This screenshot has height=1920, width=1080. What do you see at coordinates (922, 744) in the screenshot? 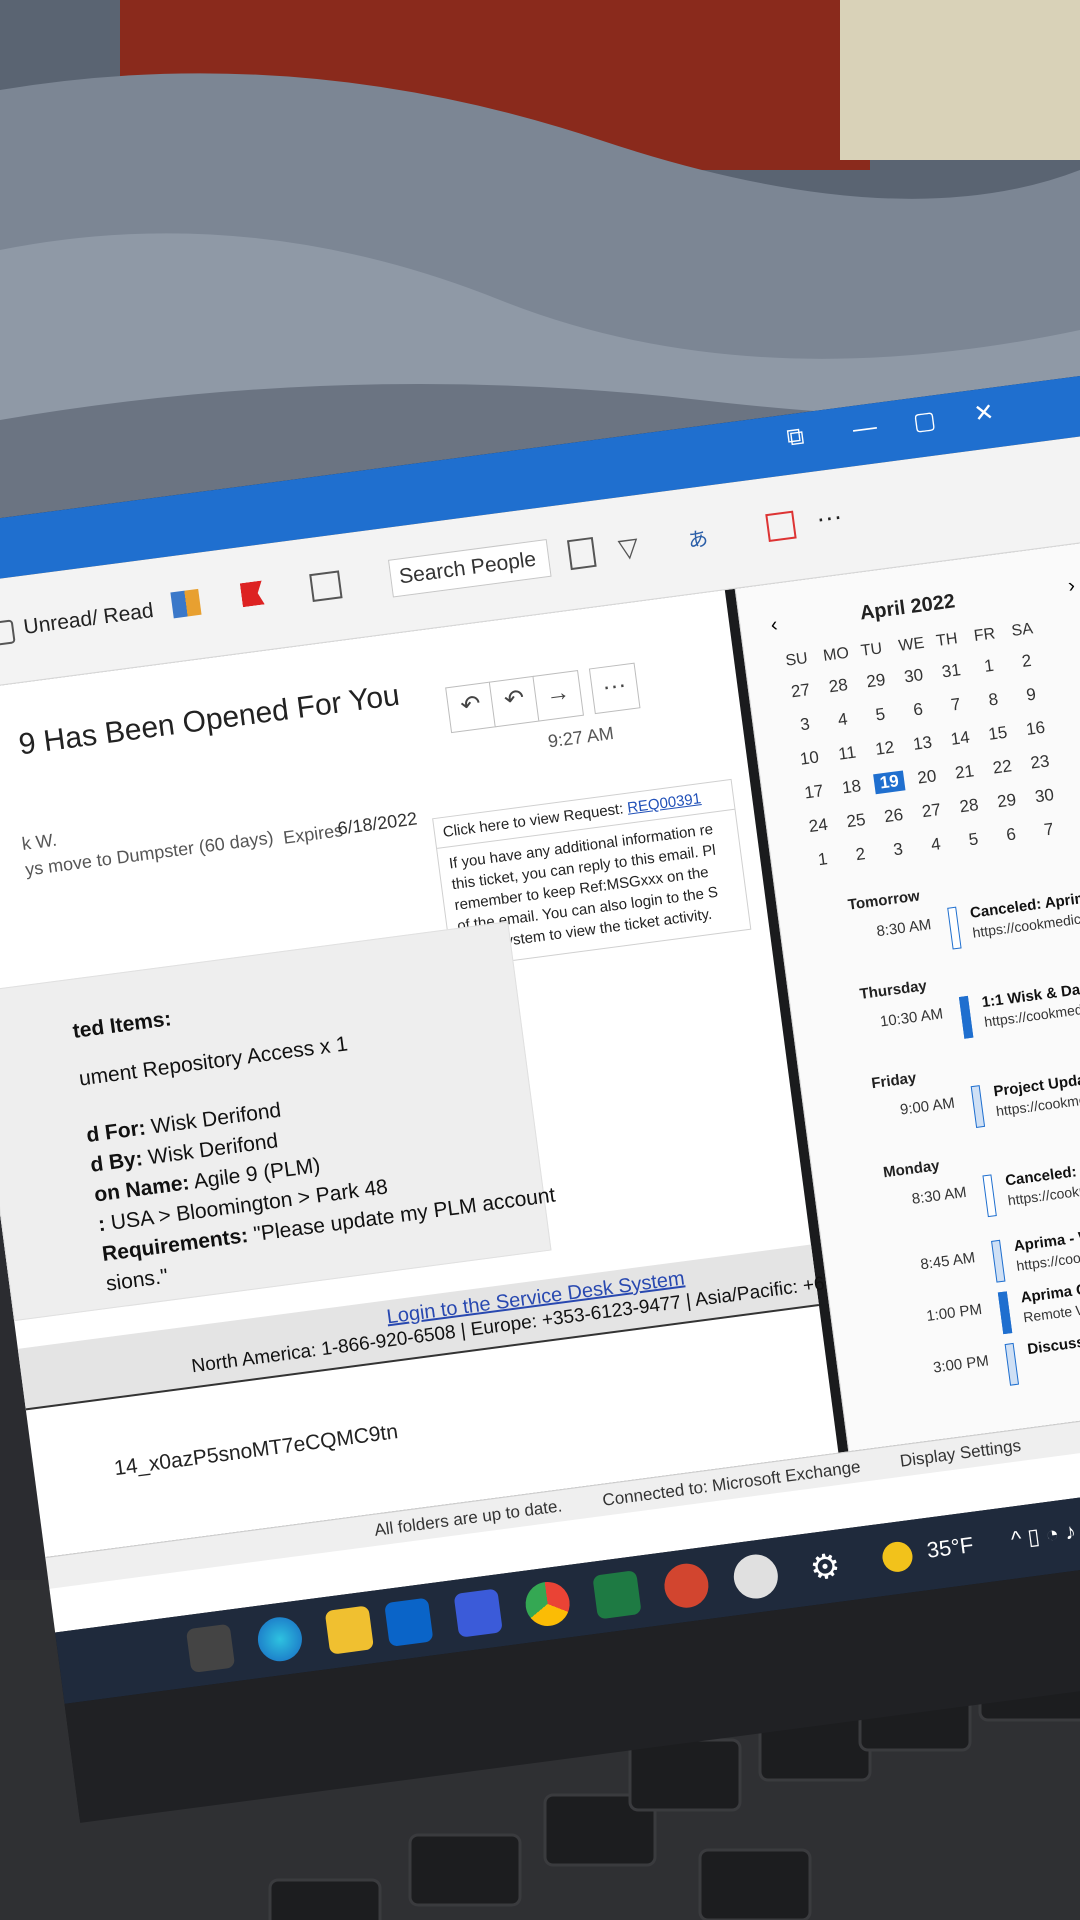
I see `calendar-day: 13` at bounding box center [922, 744].